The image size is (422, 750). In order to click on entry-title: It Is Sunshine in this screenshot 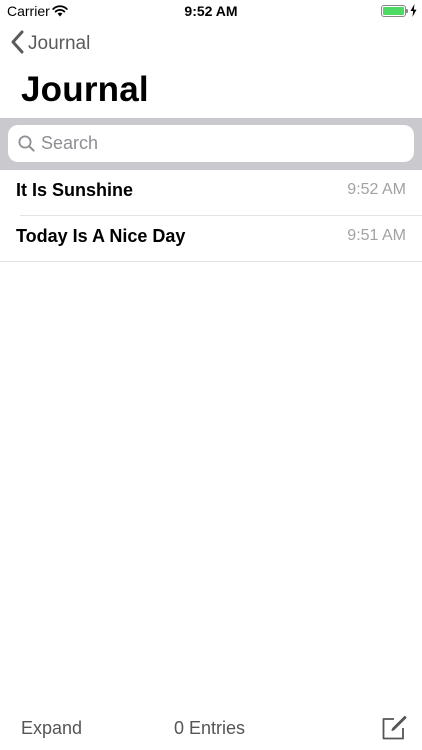, I will do `click(75, 190)`.